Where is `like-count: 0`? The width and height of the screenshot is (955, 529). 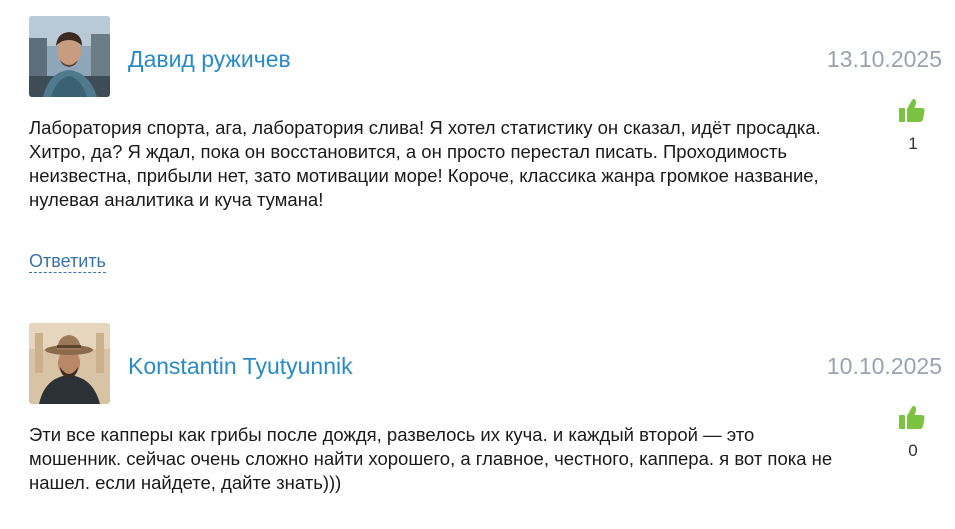
like-count: 0 is located at coordinates (913, 450).